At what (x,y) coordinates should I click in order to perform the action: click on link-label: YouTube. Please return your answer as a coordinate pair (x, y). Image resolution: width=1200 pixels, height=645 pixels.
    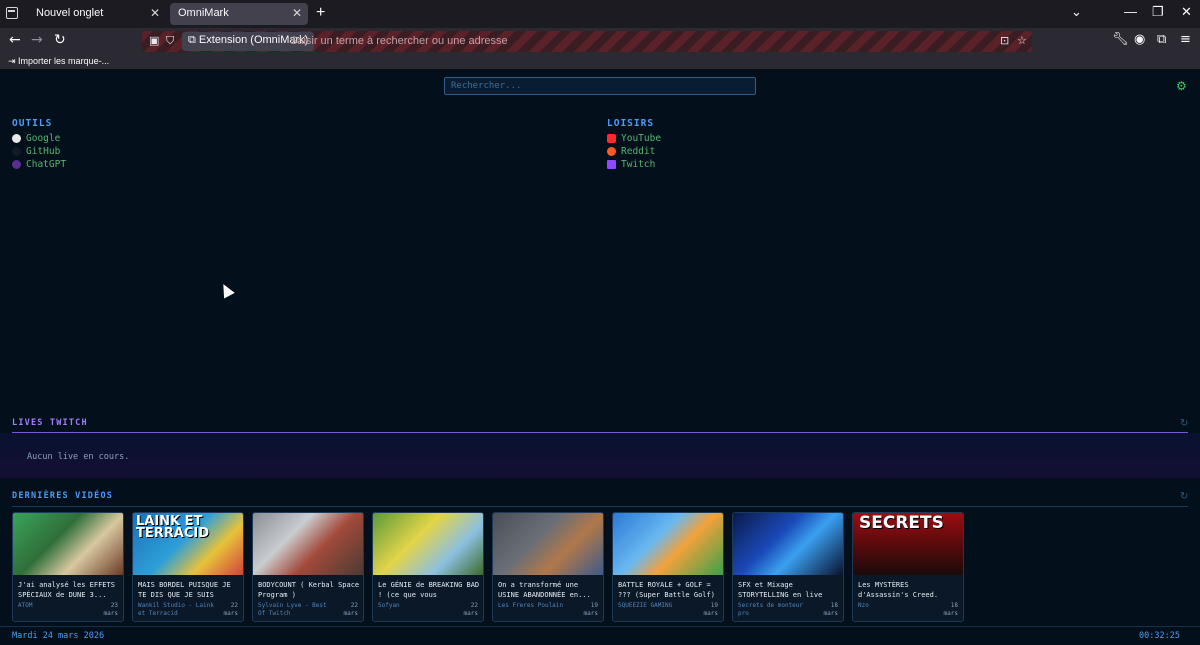
    Looking at the image, I should click on (641, 138).